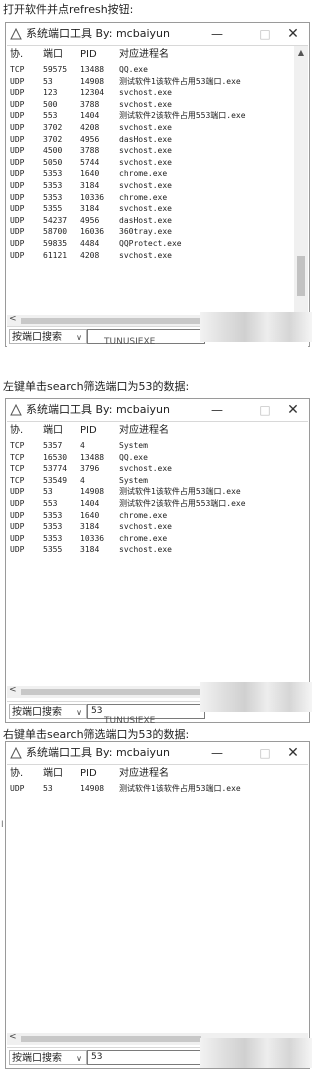 The image size is (320, 1074). What do you see at coordinates (92, 93) in the screenshot?
I see `cell-pid: 12304` at bounding box center [92, 93].